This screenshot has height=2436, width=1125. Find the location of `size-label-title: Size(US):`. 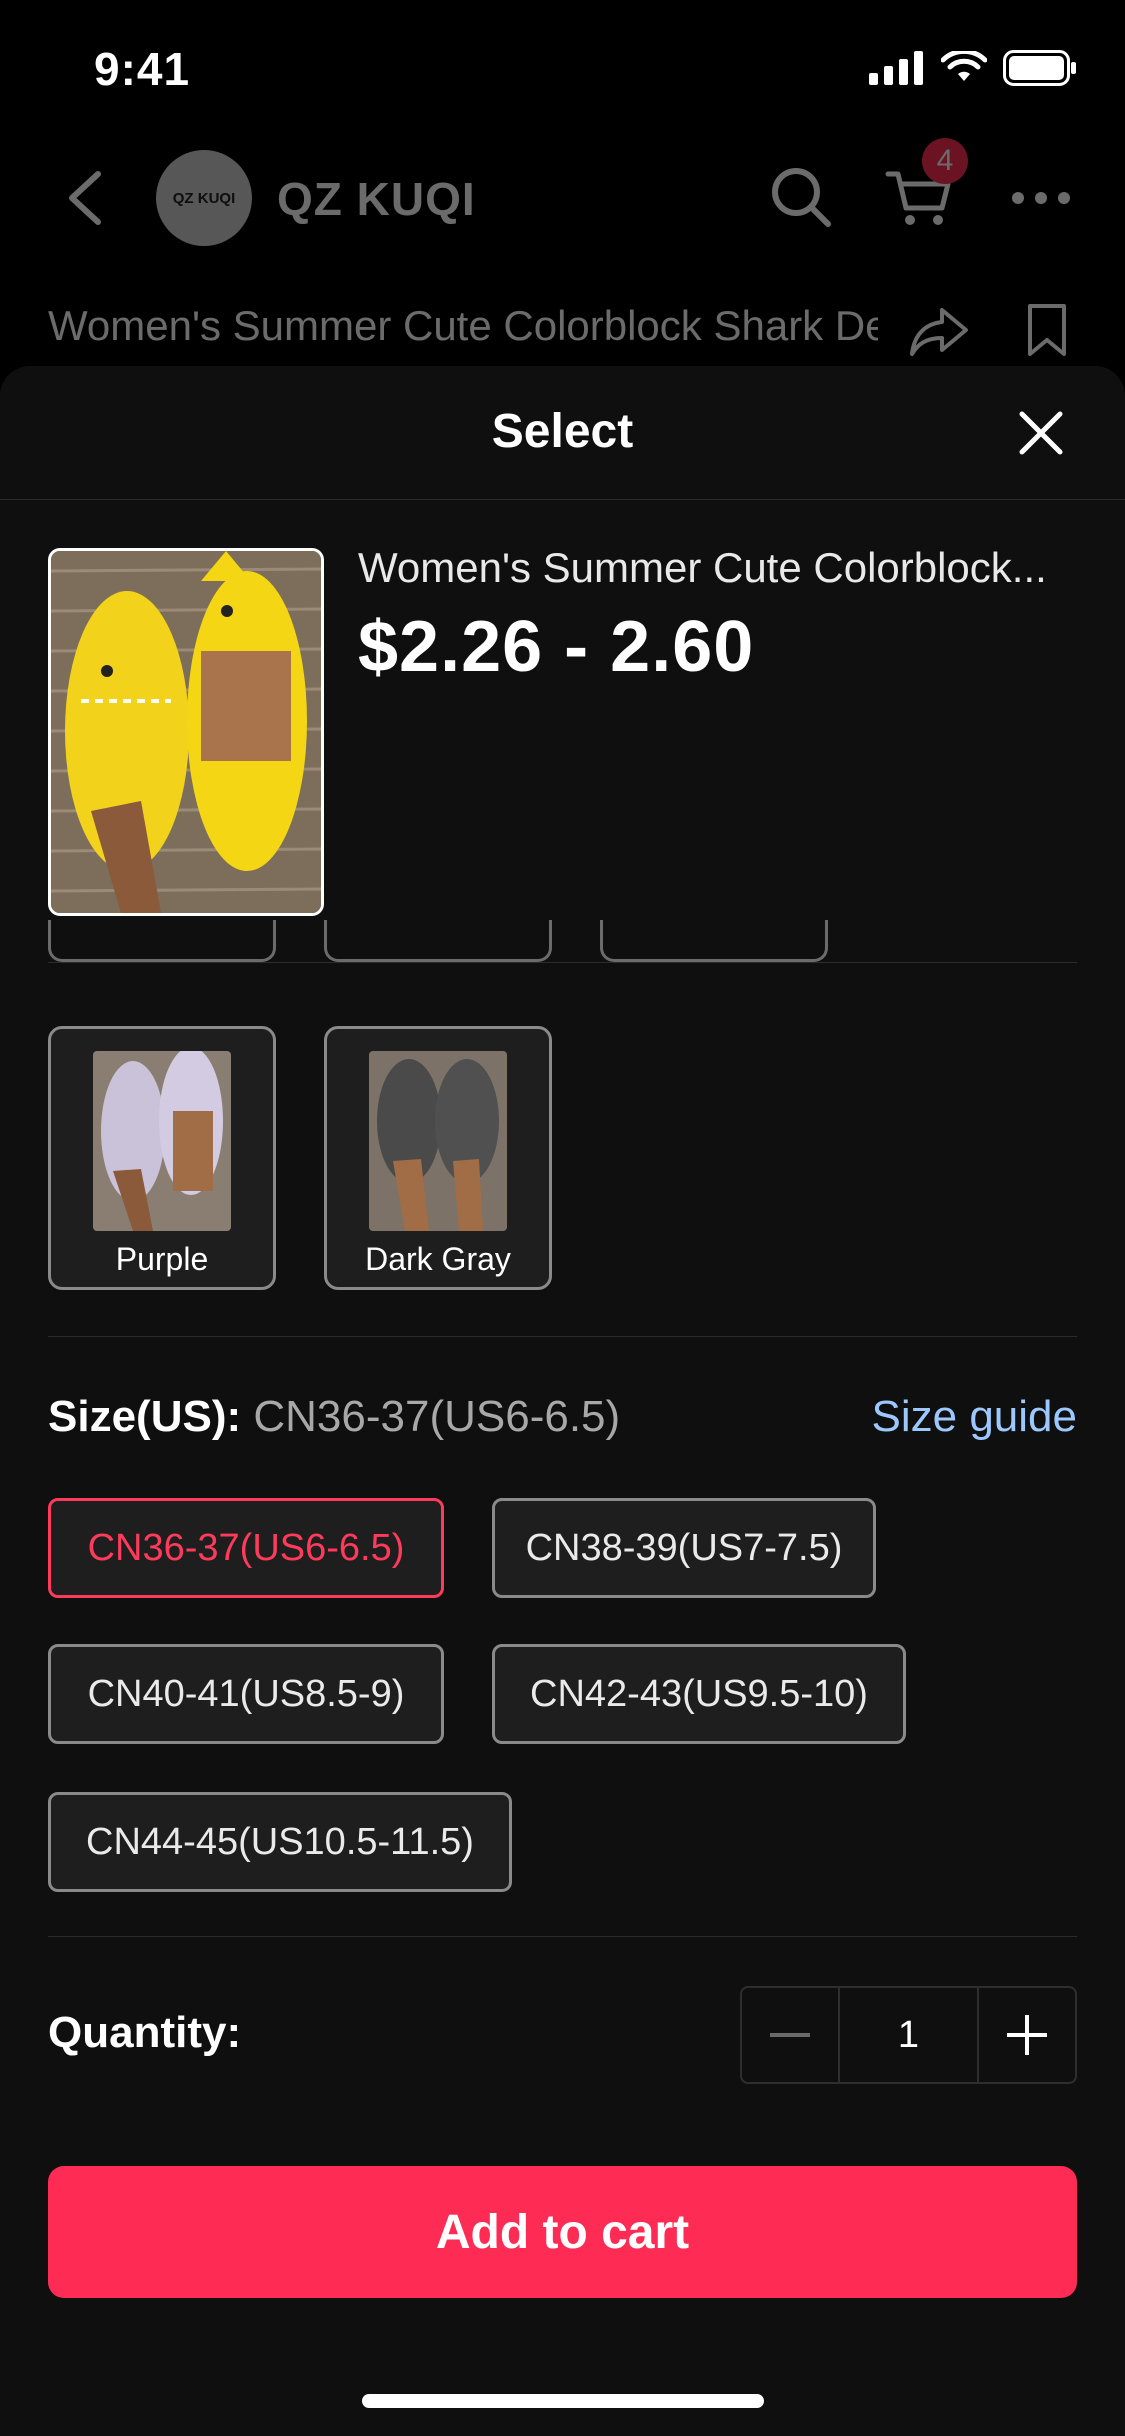

size-label-title: Size(US): is located at coordinates (145, 1416).